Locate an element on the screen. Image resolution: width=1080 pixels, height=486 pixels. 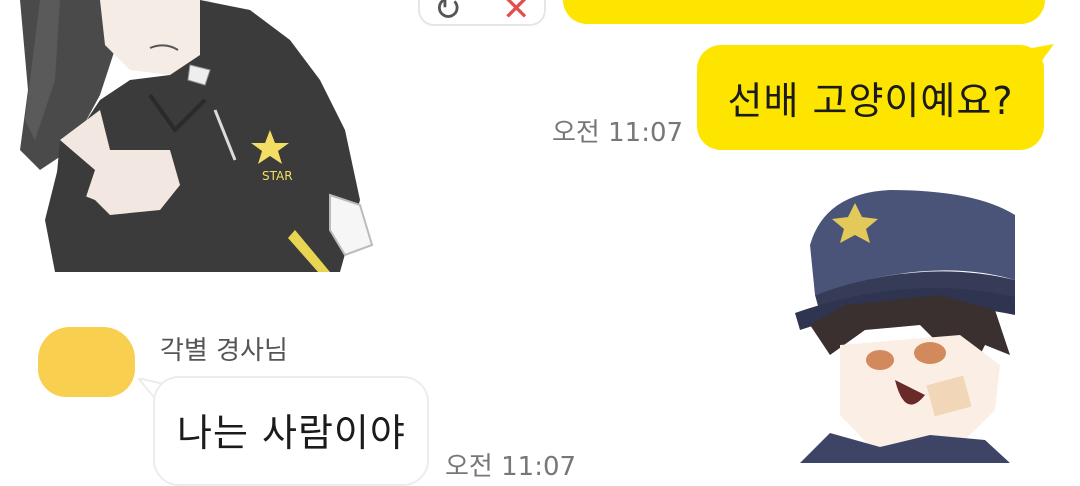
their-message-timestamp: 오전 11:07 is located at coordinates (511, 467).